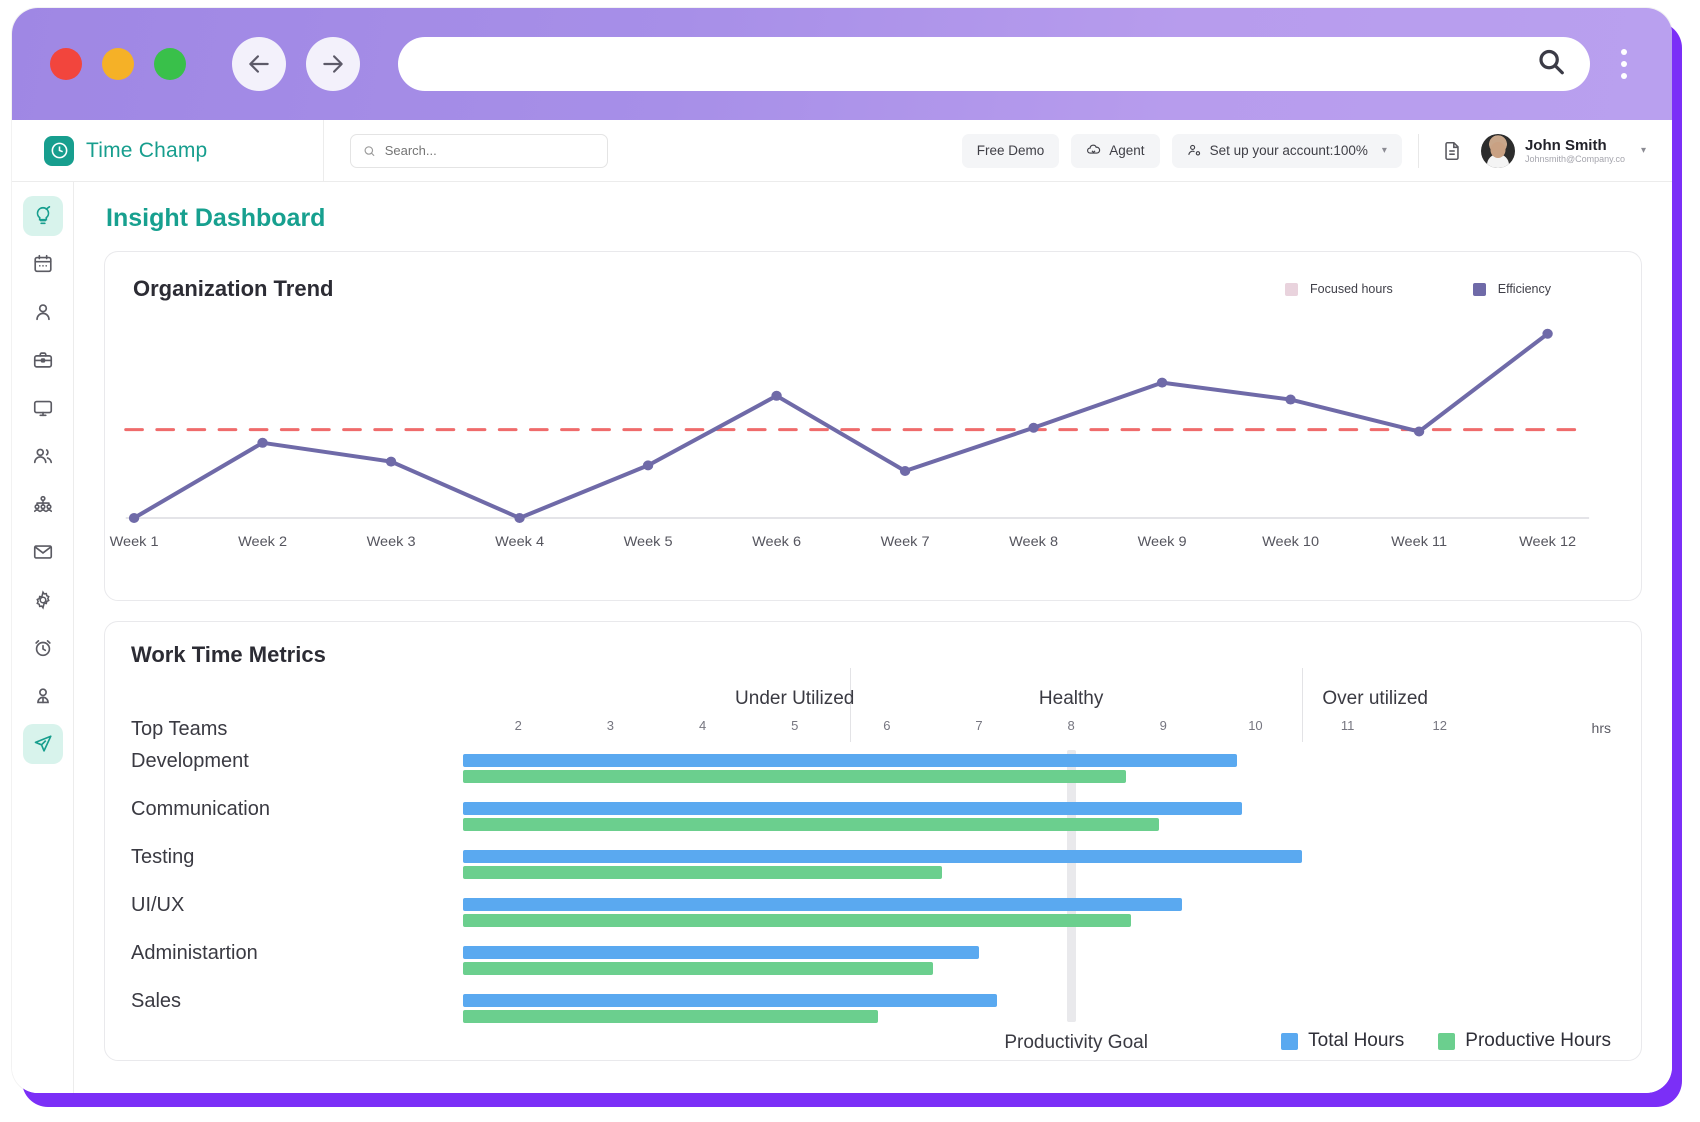 This screenshot has width=1700, height=1122. I want to click on user-menu: John Smith Johnsmith@Company.co ▾, so click(1563, 150).